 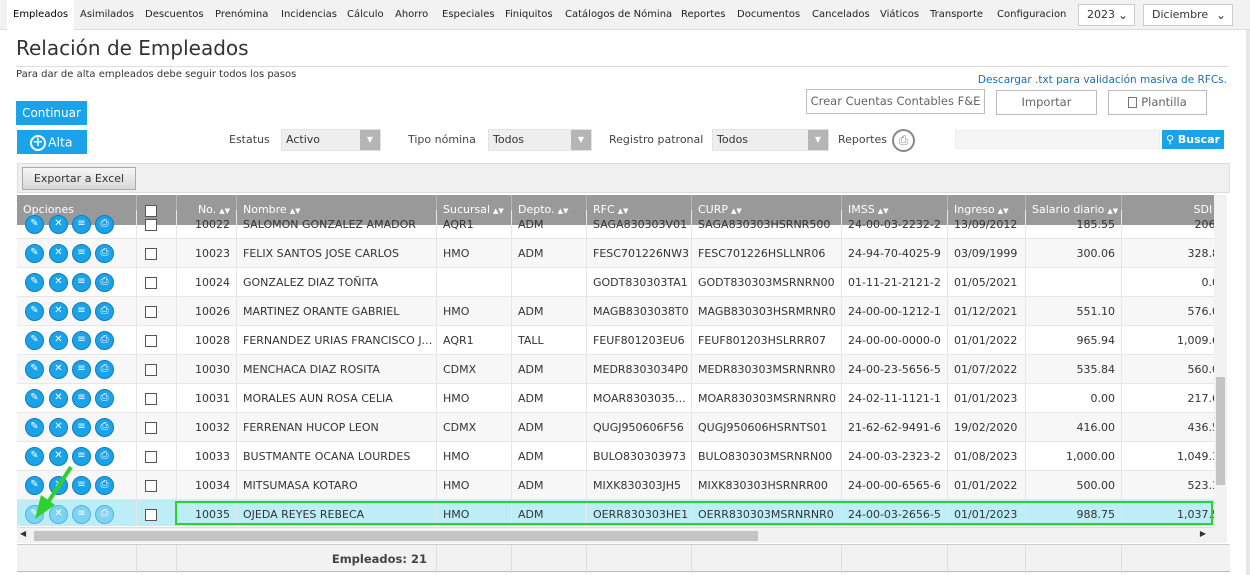 I want to click on vertical-scroll-thumb, so click(x=1220, y=431).